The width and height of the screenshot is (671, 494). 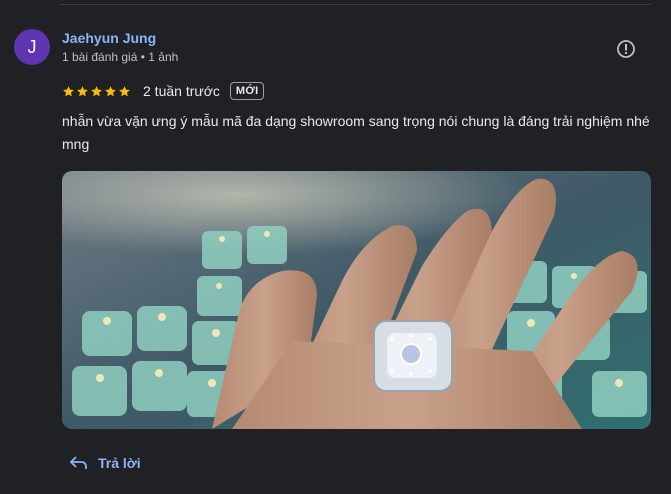 I want to click on reply-arrow-icon, so click(x=78, y=462).